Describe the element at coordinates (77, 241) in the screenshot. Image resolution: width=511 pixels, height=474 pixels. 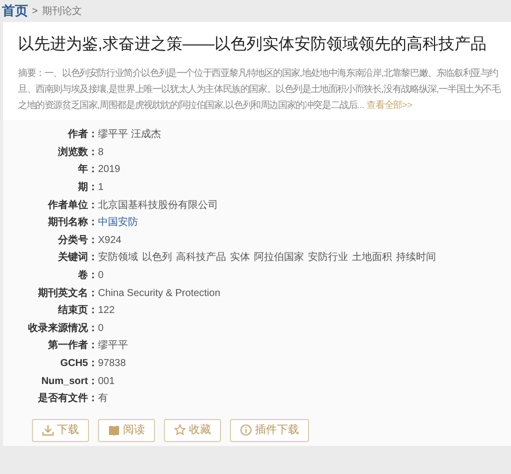
I see `field-label: 分类号：` at that location.